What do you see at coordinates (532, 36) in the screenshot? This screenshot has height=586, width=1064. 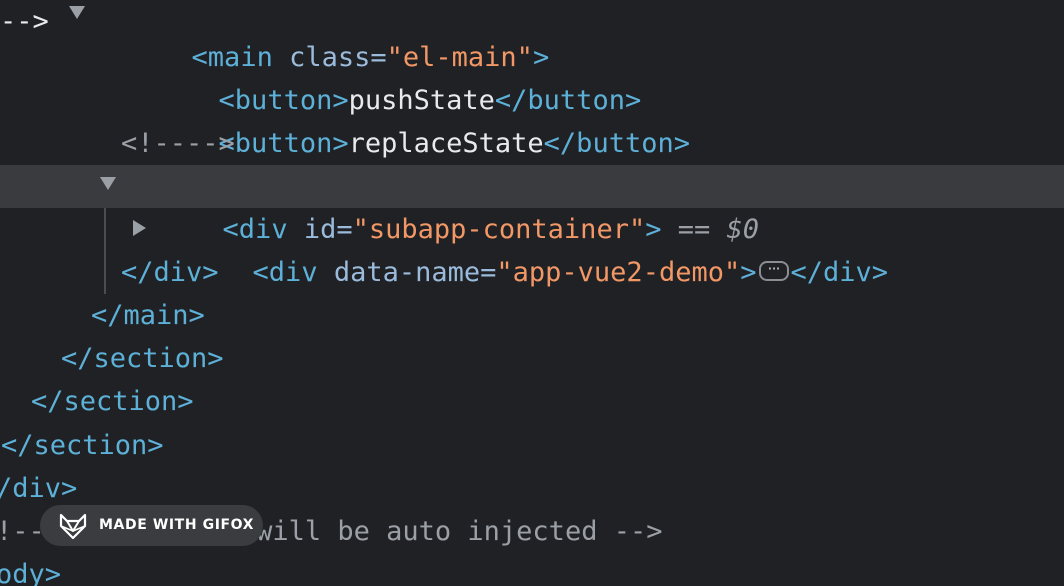 I see `tree-row-main: <main class="el-main">` at bounding box center [532, 36].